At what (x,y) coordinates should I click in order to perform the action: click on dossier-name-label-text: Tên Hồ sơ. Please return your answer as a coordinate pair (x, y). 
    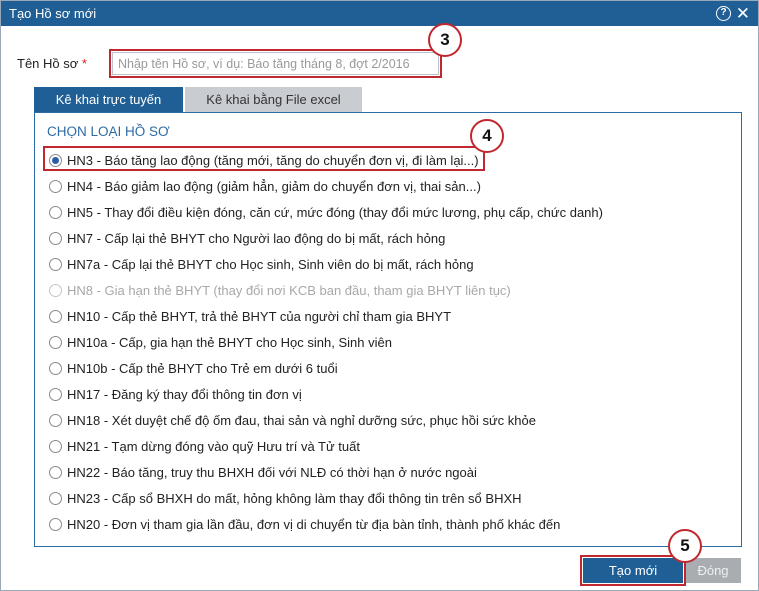
    Looking at the image, I should click on (48, 63).